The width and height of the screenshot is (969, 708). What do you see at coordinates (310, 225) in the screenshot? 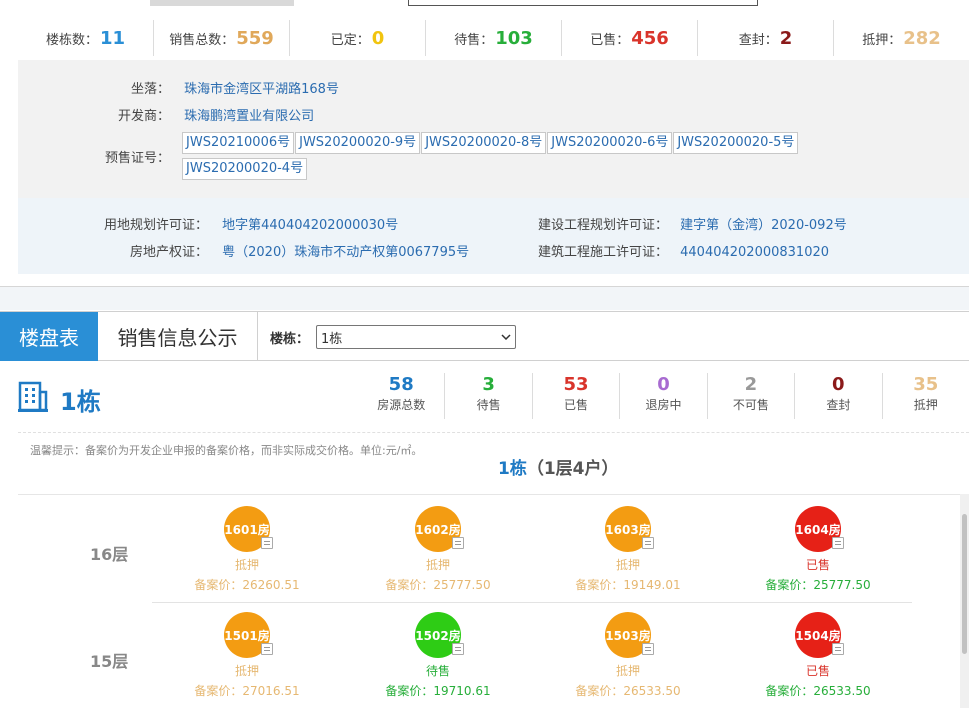
I see `land-permit-link: 地字第440404202000030号` at bounding box center [310, 225].